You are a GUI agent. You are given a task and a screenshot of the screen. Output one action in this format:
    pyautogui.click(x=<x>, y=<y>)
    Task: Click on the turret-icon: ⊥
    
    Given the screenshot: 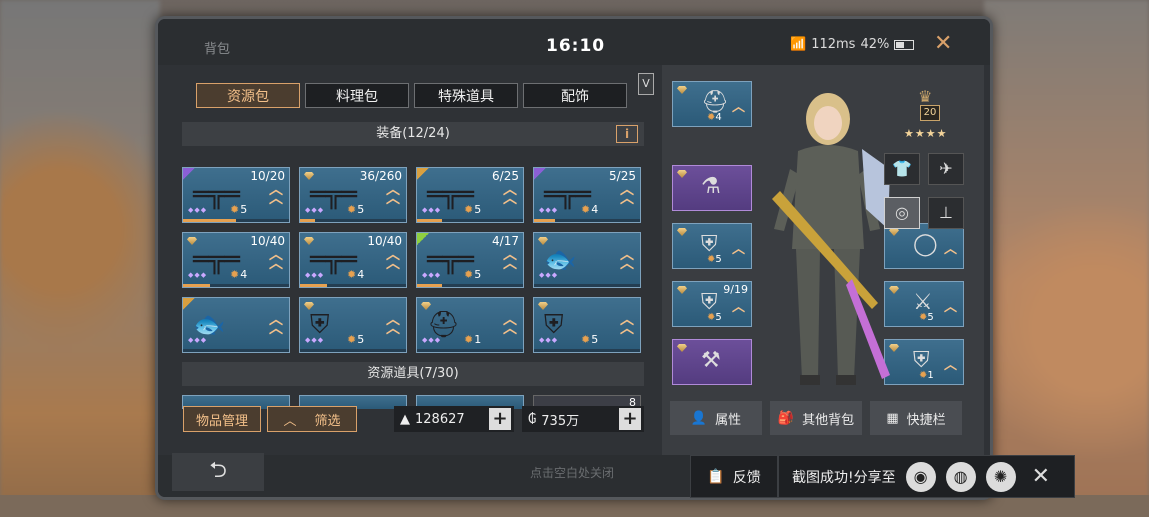 What is the action you would take?
    pyautogui.click(x=946, y=213)
    